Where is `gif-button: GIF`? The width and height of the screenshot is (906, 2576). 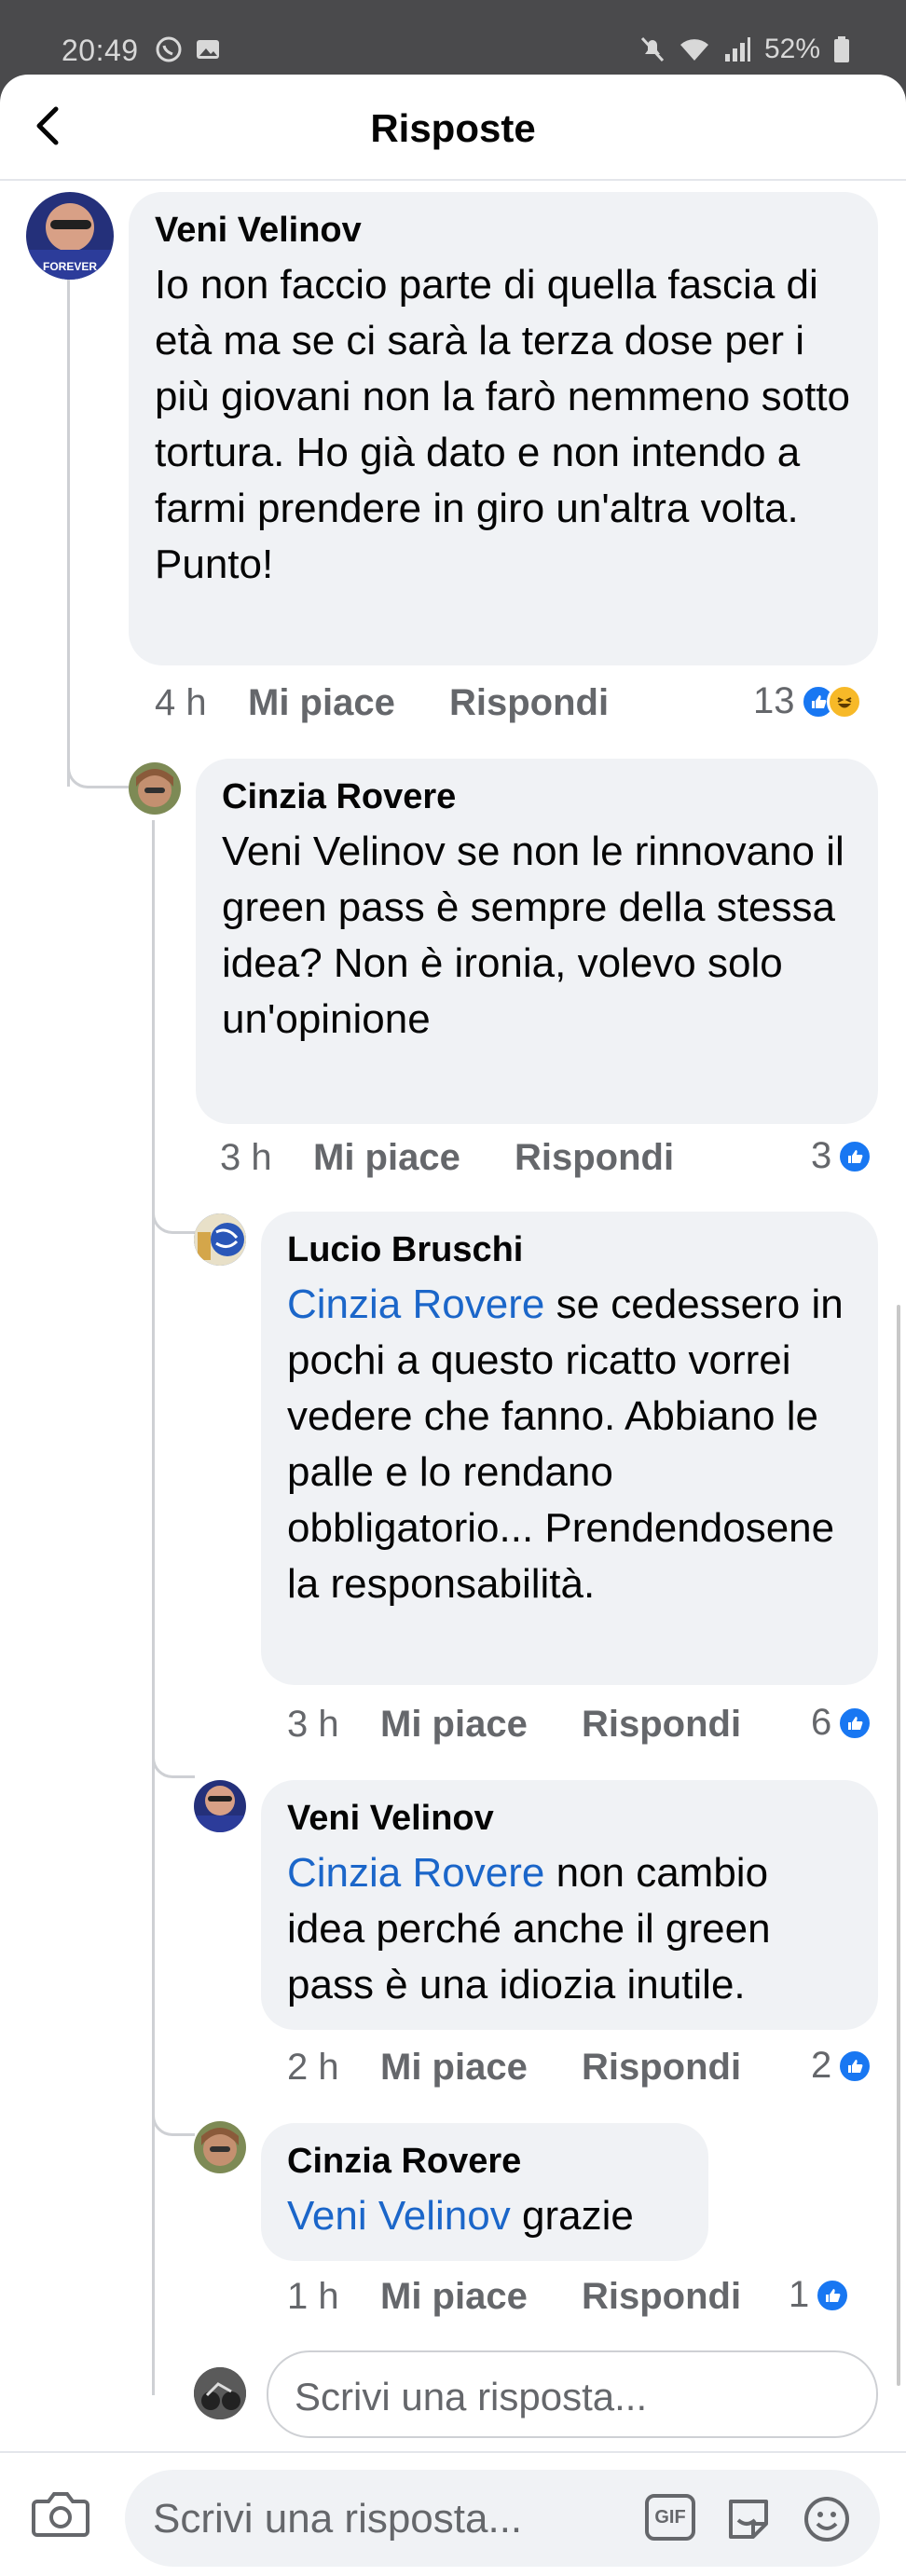
gif-button: GIF is located at coordinates (670, 2517).